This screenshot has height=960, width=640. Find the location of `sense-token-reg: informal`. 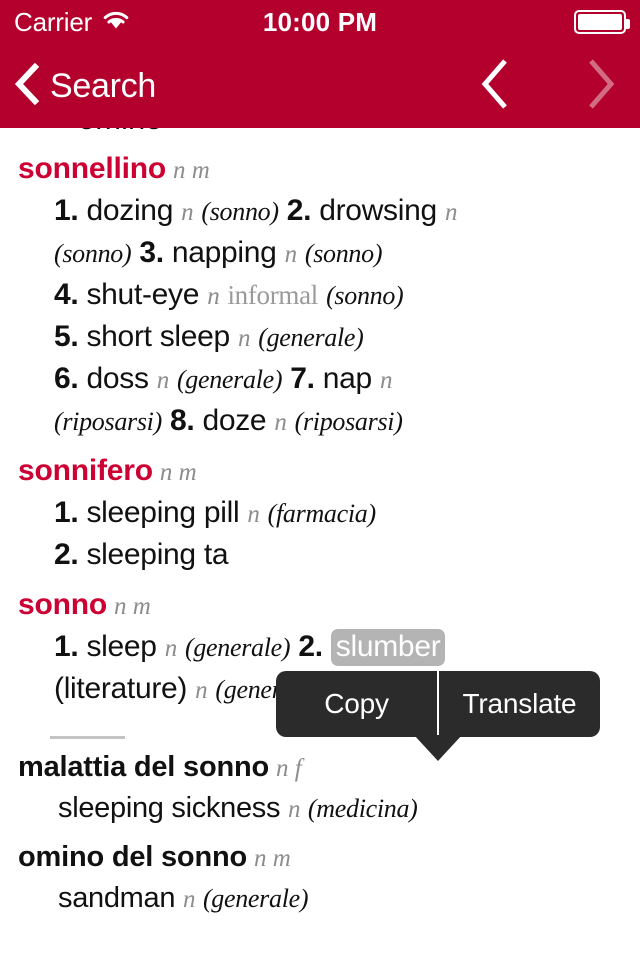

sense-token-reg: informal is located at coordinates (273, 295).